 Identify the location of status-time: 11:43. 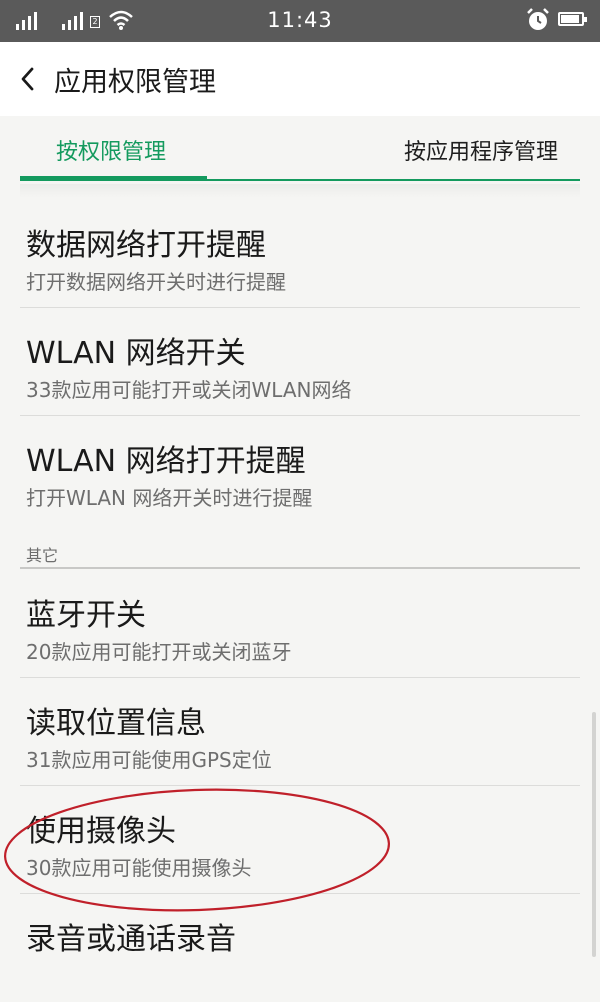
(300, 20).